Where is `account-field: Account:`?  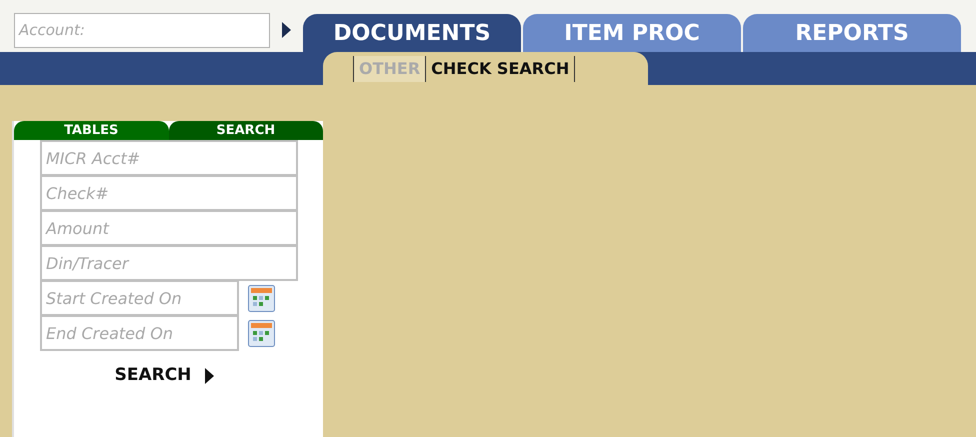 account-field: Account: is located at coordinates (142, 30).